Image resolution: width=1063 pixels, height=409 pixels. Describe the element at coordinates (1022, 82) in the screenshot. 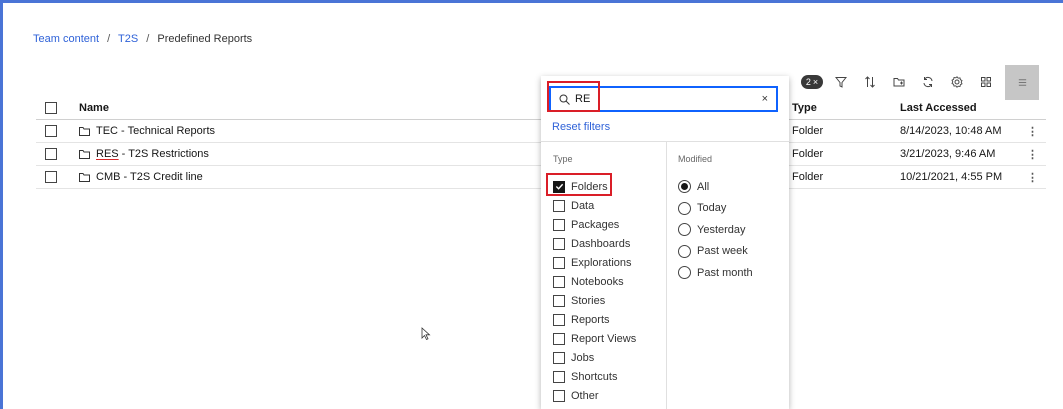

I see `list-view-button` at that location.